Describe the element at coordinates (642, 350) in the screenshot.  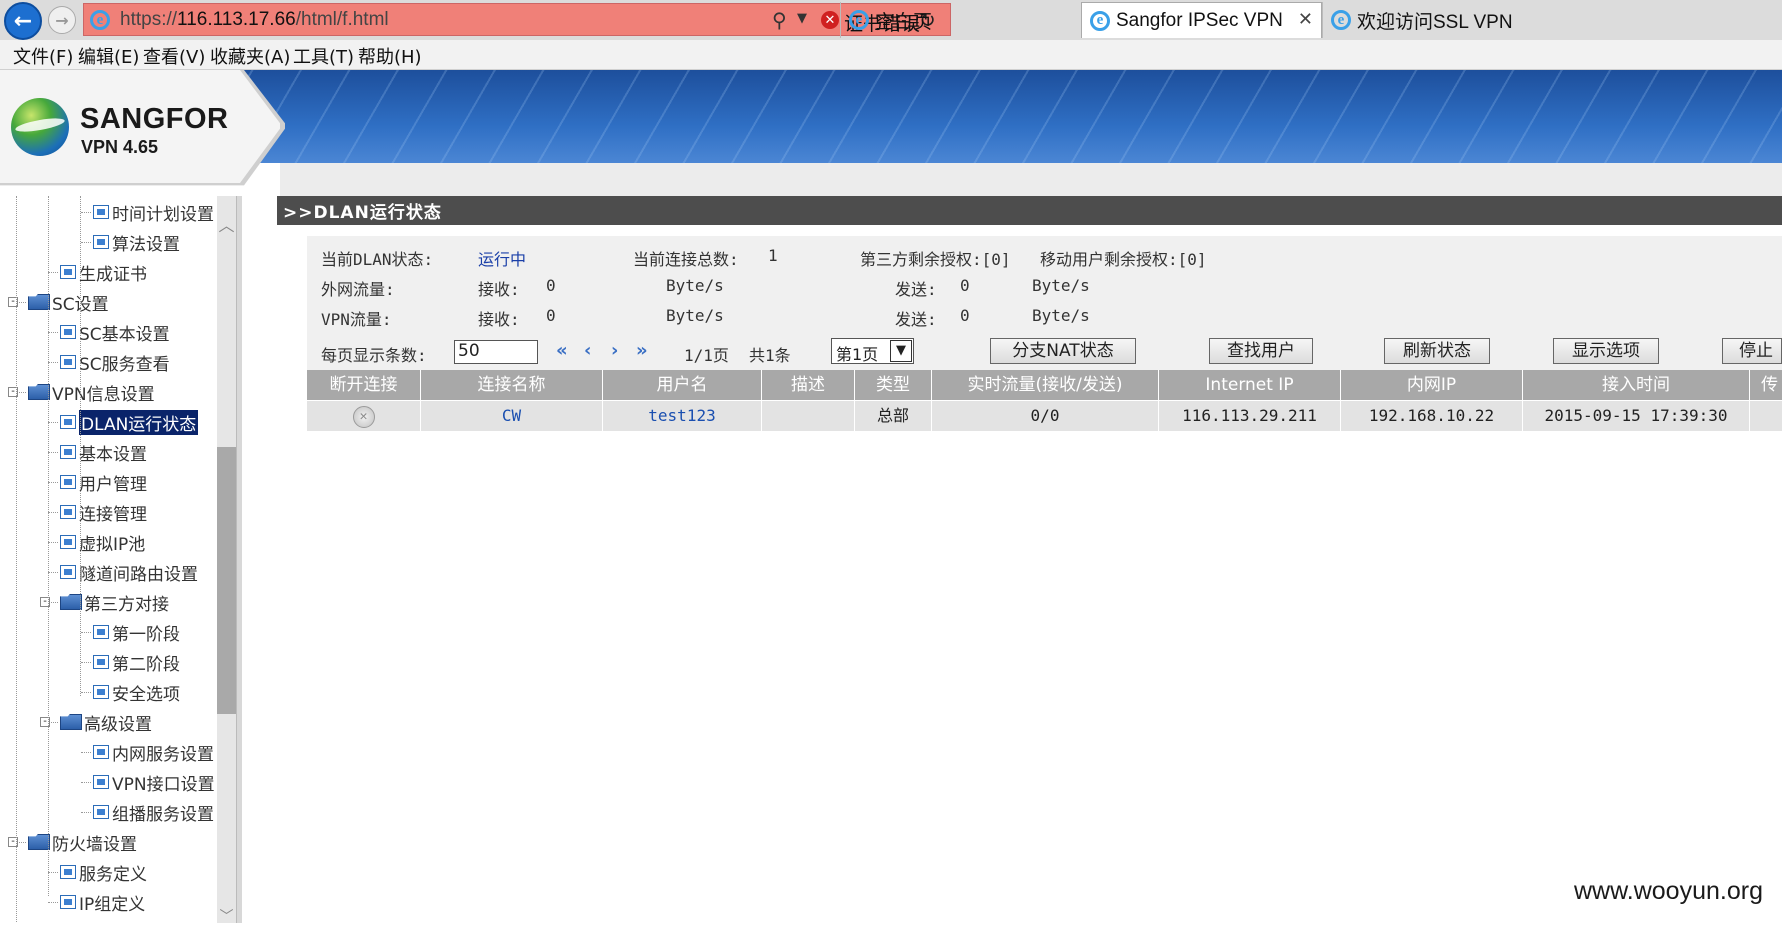
I see `last-page-icon: »` at that location.